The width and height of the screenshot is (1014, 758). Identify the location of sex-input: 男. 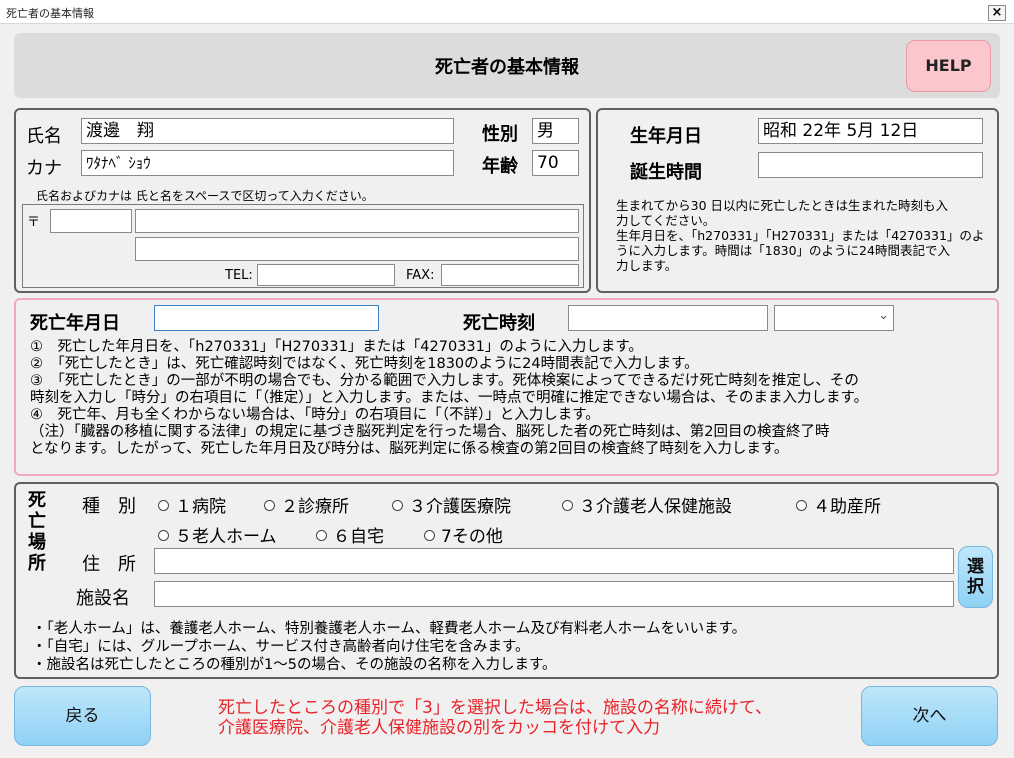
(555, 131).